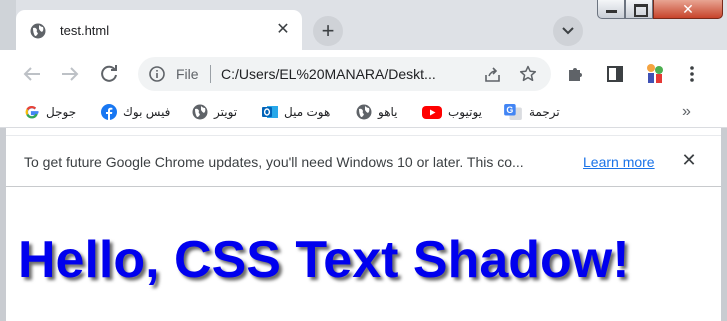 The image size is (727, 321). I want to click on bookmark-yahoo: ياهو, so click(377, 112).